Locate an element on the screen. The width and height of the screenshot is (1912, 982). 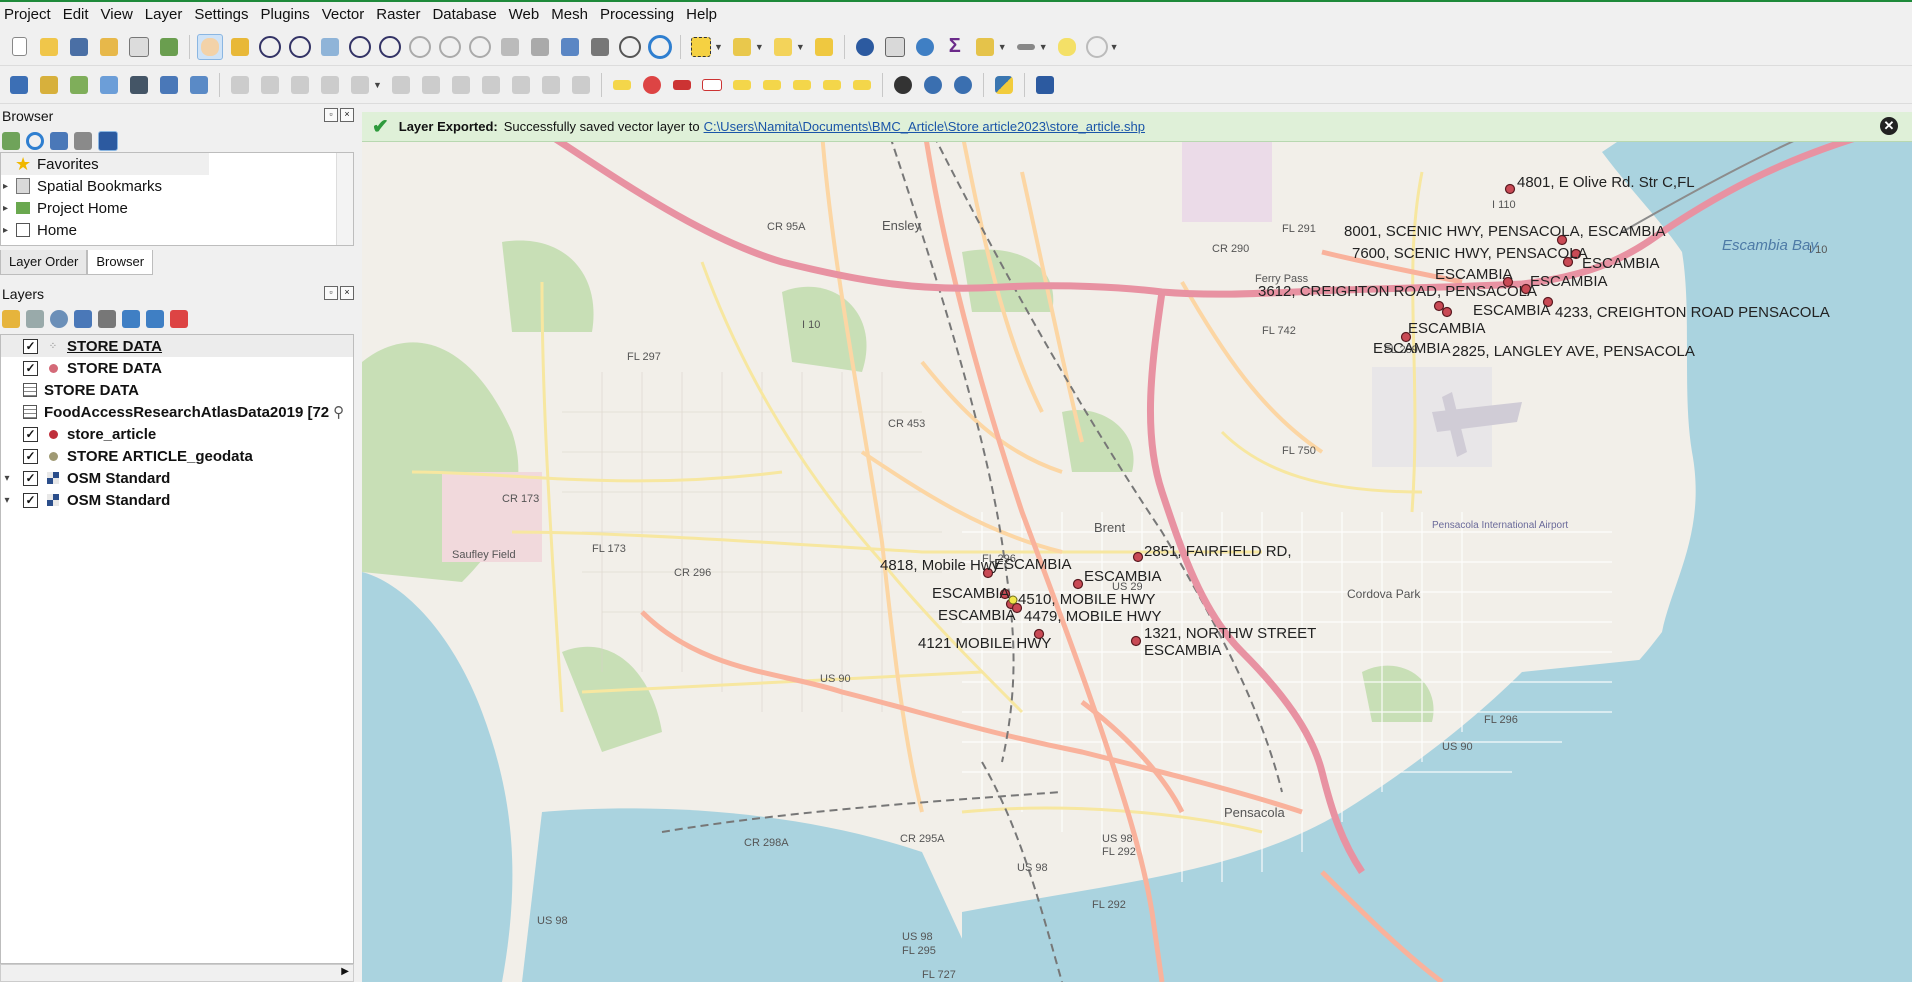
menu-layer: Layer is located at coordinates (166, 15).